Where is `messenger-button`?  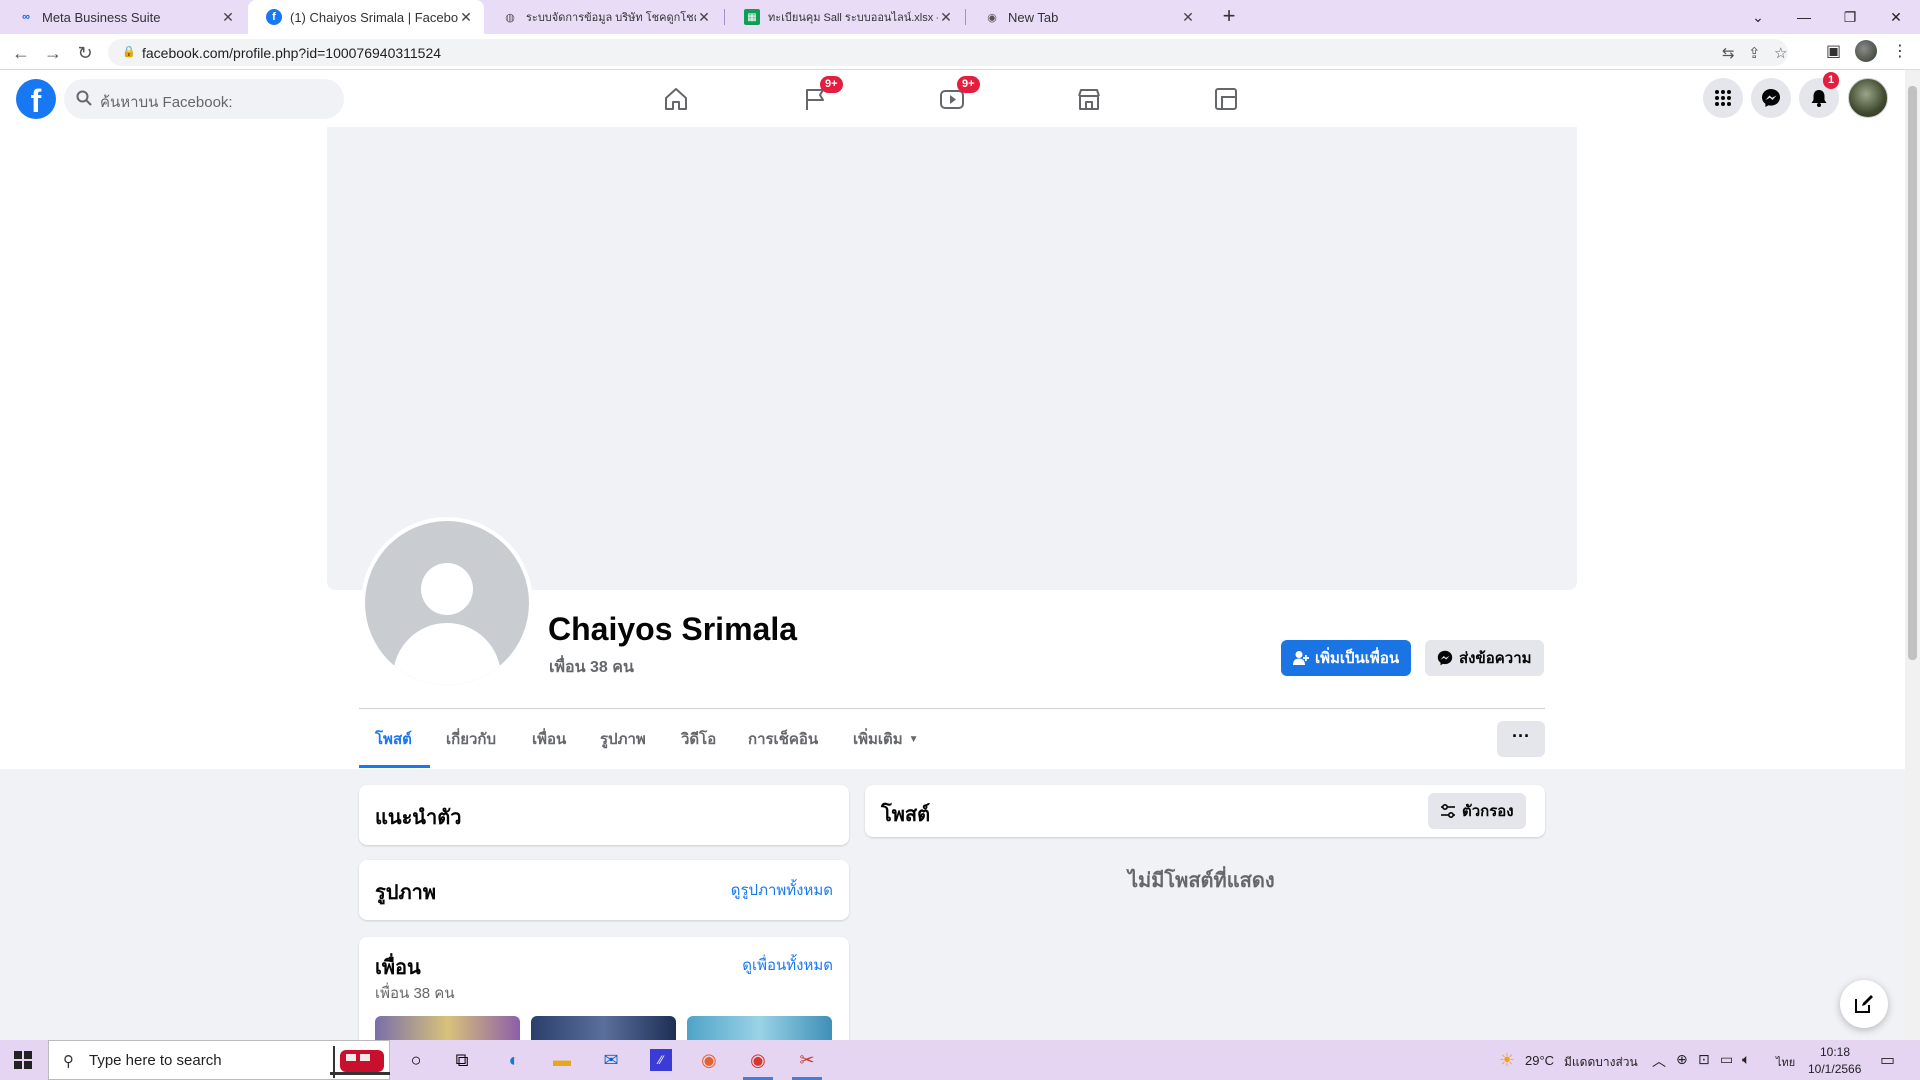
messenger-button is located at coordinates (1771, 98).